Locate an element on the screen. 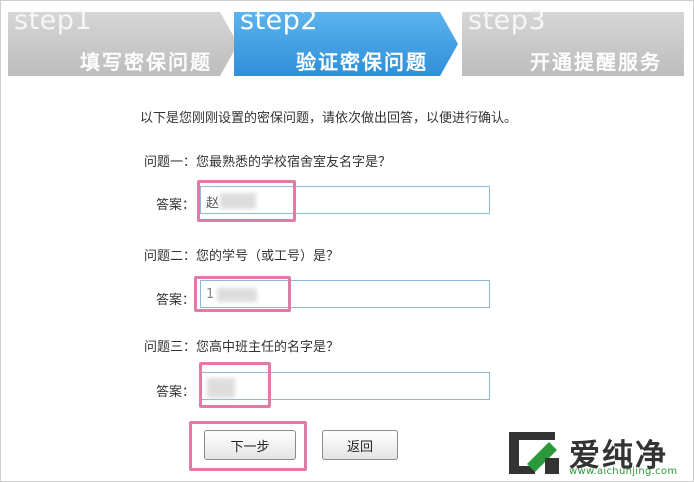 The width and height of the screenshot is (694, 482). answer-2-highlight-box is located at coordinates (242, 294).